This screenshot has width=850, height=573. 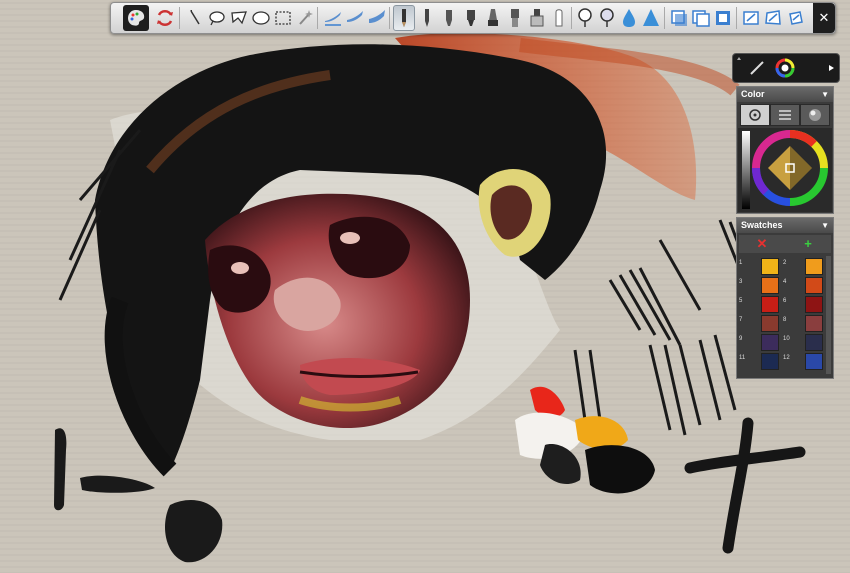 I want to click on tab-color-sphere, so click(x=815, y=115).